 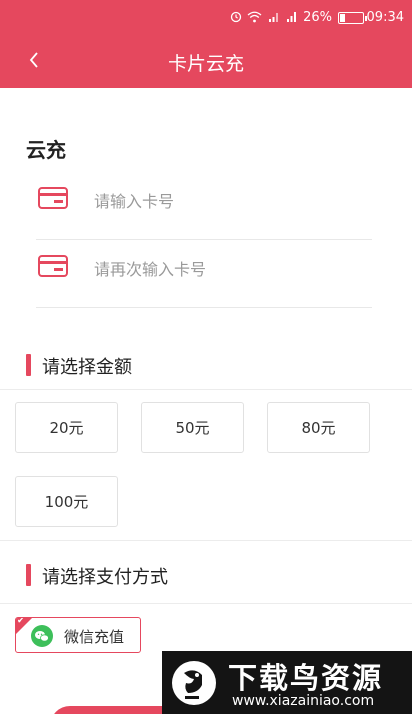 What do you see at coordinates (94, 637) in the screenshot?
I see `wechat-pay-label: 微信充值` at bounding box center [94, 637].